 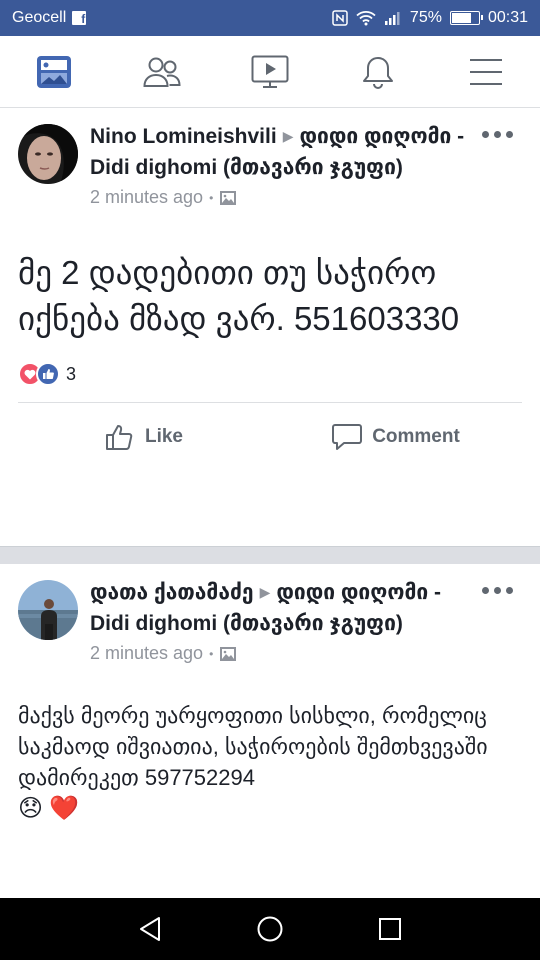 I want to click on status-bar: Geocell f 75% 00:31, so click(x=270, y=18).